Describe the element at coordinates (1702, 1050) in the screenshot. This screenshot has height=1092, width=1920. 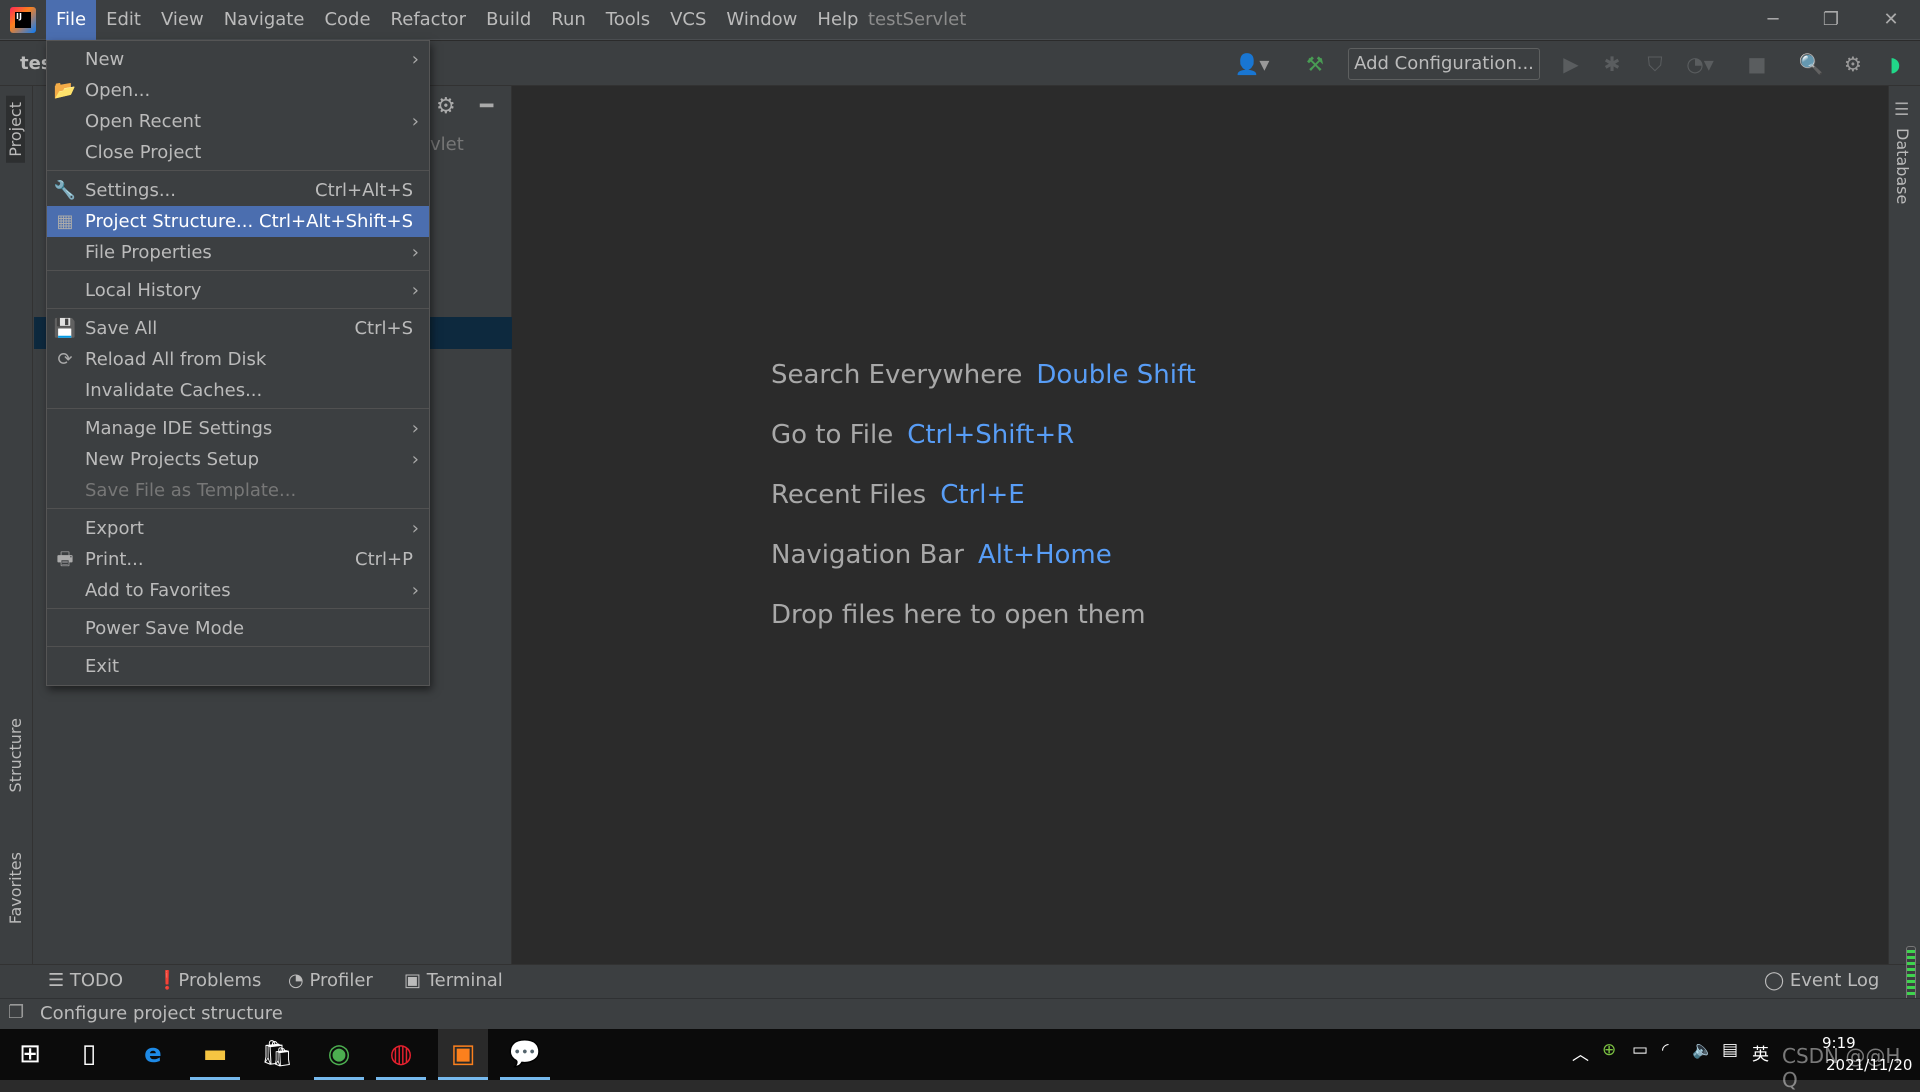
I see `volume-icon: 🔈` at that location.